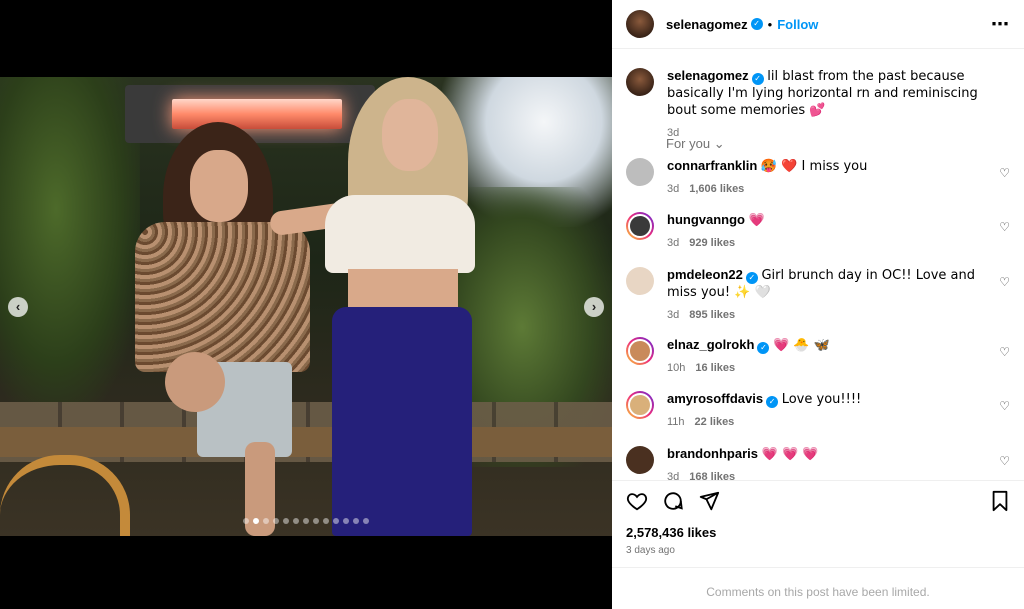 The height and width of the screenshot is (609, 1024). I want to click on comment-likes: 22 likes, so click(715, 422).